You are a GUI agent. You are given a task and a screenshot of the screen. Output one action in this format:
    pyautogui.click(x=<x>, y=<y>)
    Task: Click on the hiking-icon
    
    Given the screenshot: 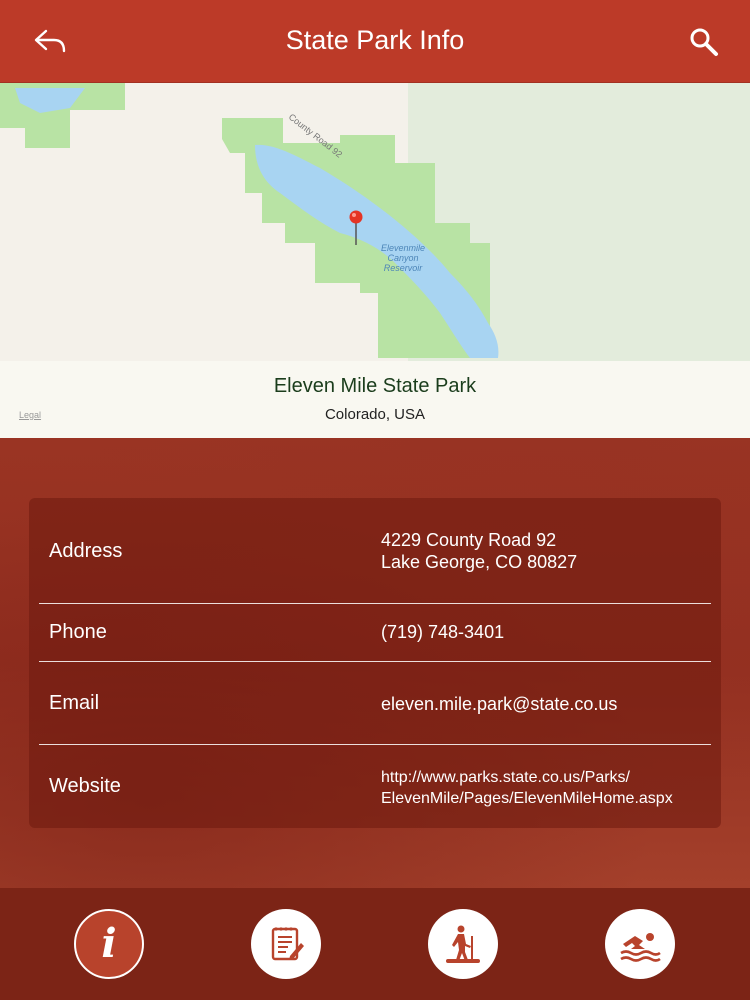 What is the action you would take?
    pyautogui.click(x=463, y=944)
    